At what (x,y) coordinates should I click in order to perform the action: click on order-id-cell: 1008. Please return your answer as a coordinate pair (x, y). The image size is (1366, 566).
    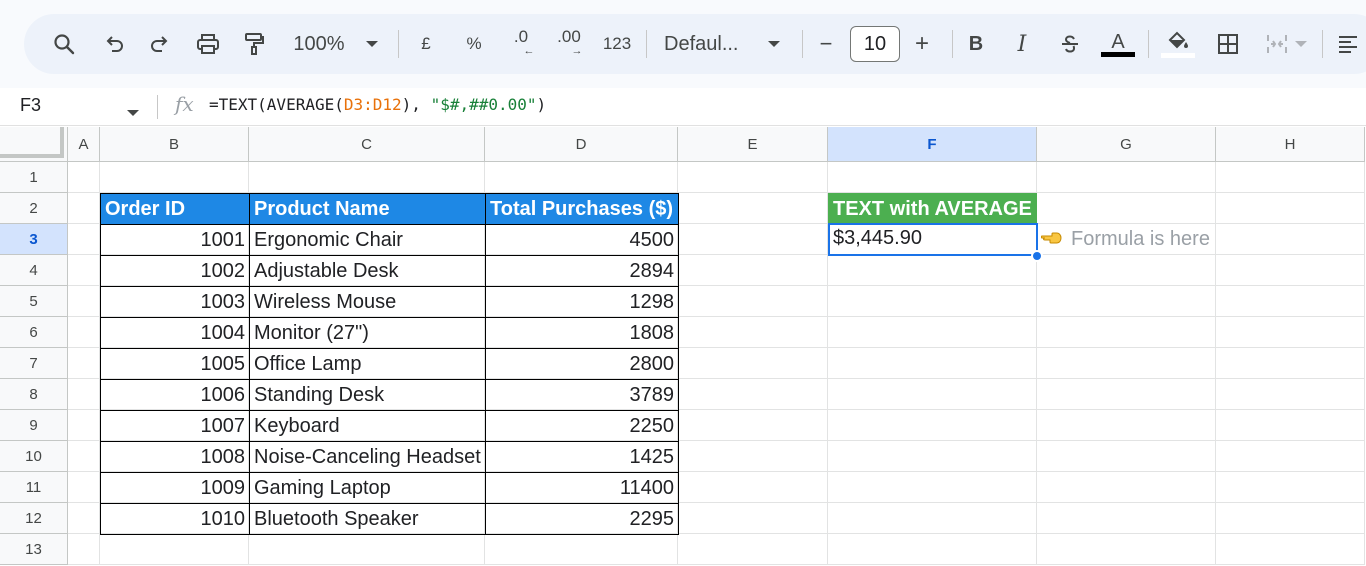
    Looking at the image, I should click on (175, 457).